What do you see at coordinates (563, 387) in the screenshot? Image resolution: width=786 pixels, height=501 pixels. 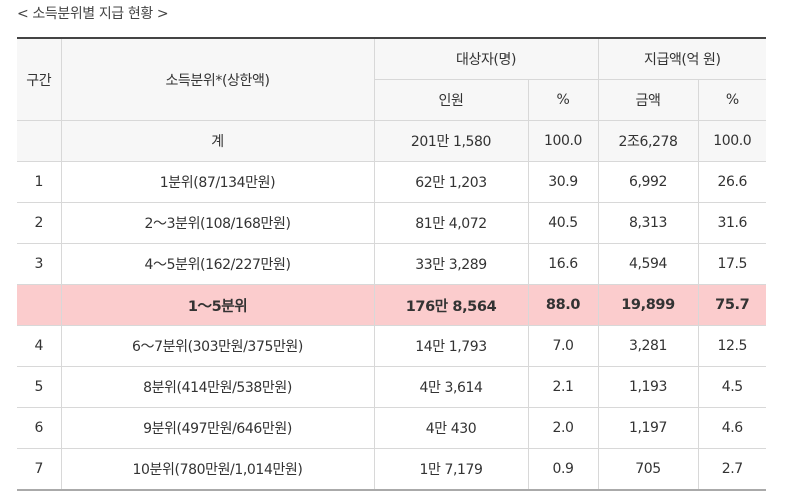 I see `cell-pct1: 2.1` at bounding box center [563, 387].